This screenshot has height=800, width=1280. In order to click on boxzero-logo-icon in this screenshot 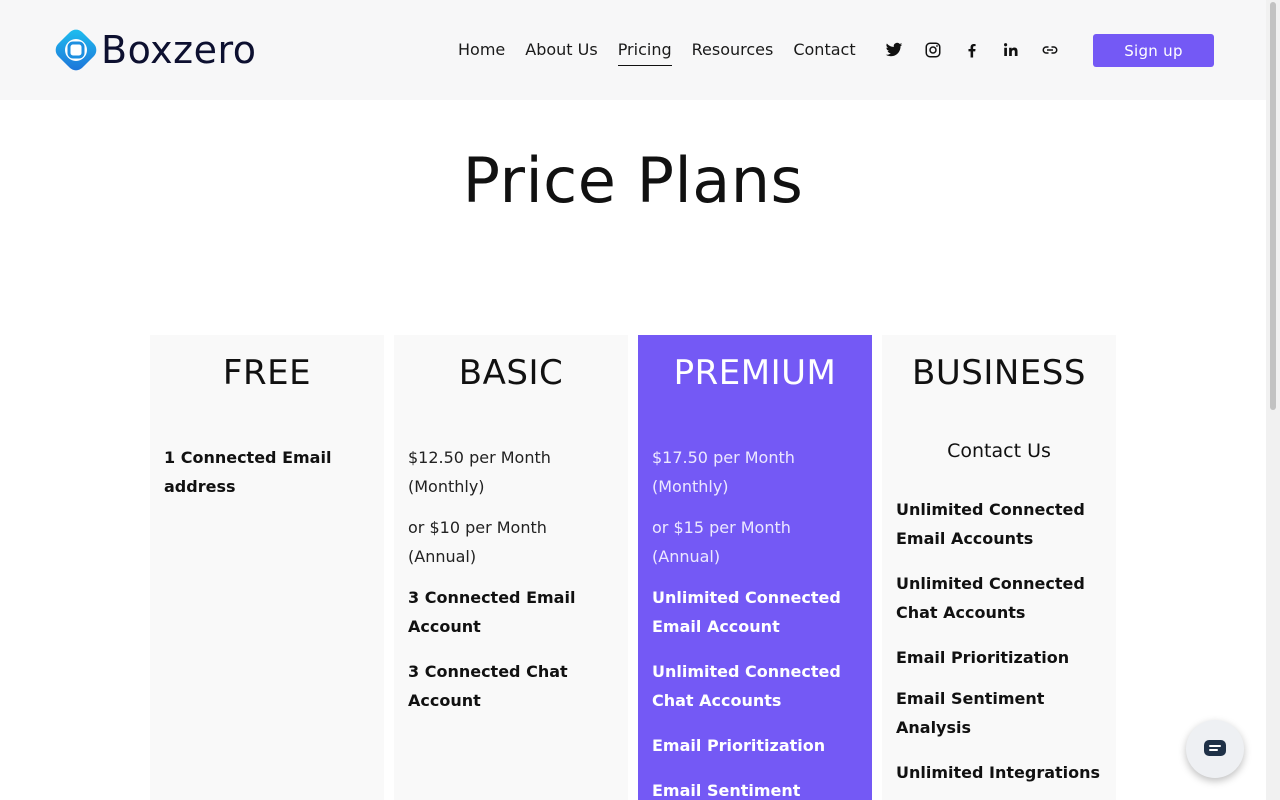, I will do `click(76, 50)`.